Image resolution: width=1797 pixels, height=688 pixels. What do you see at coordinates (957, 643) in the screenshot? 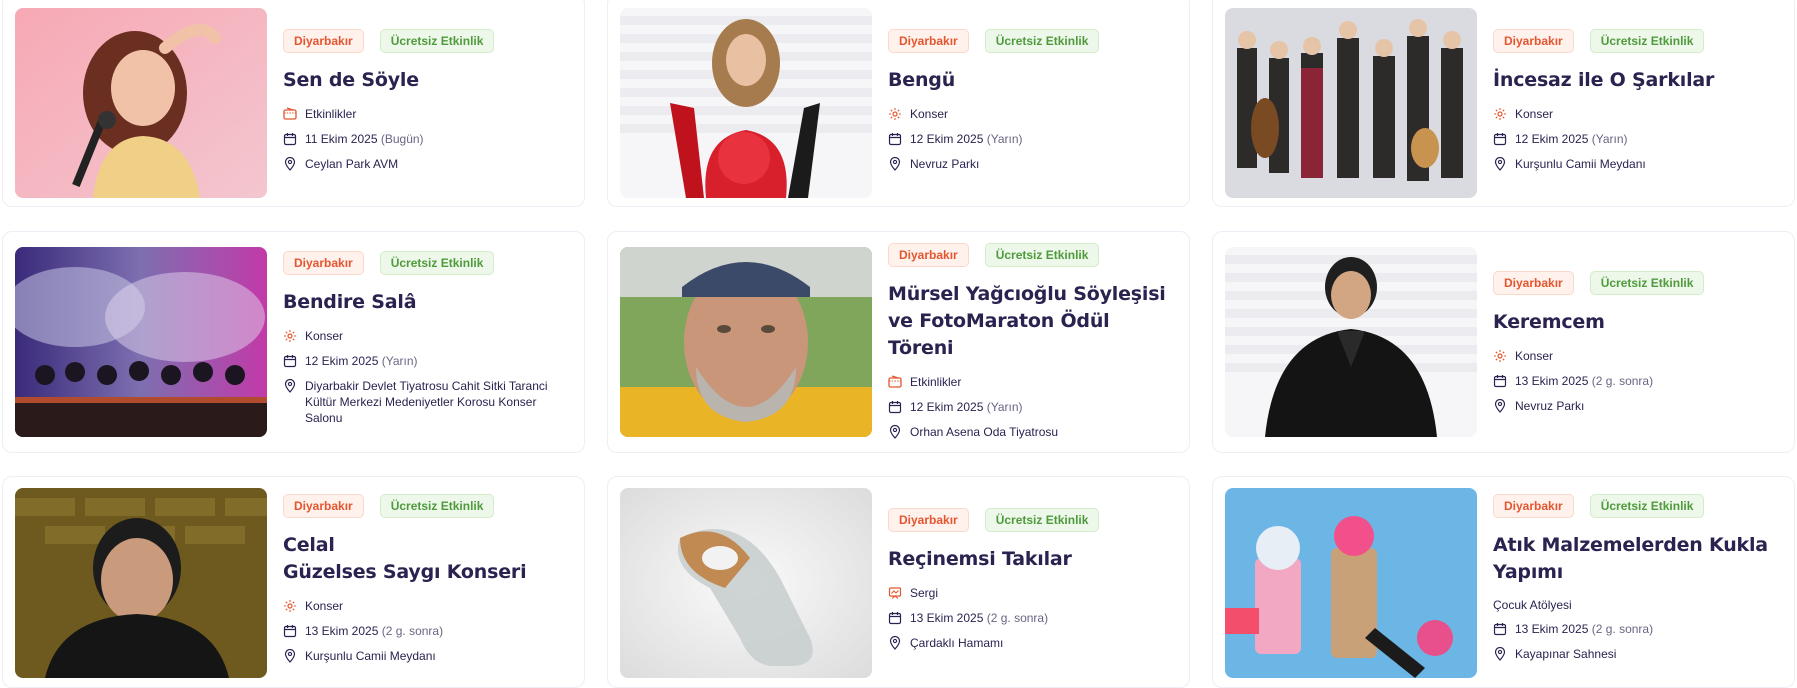
I see `event-venue: Çardaklı Hamamı` at bounding box center [957, 643].